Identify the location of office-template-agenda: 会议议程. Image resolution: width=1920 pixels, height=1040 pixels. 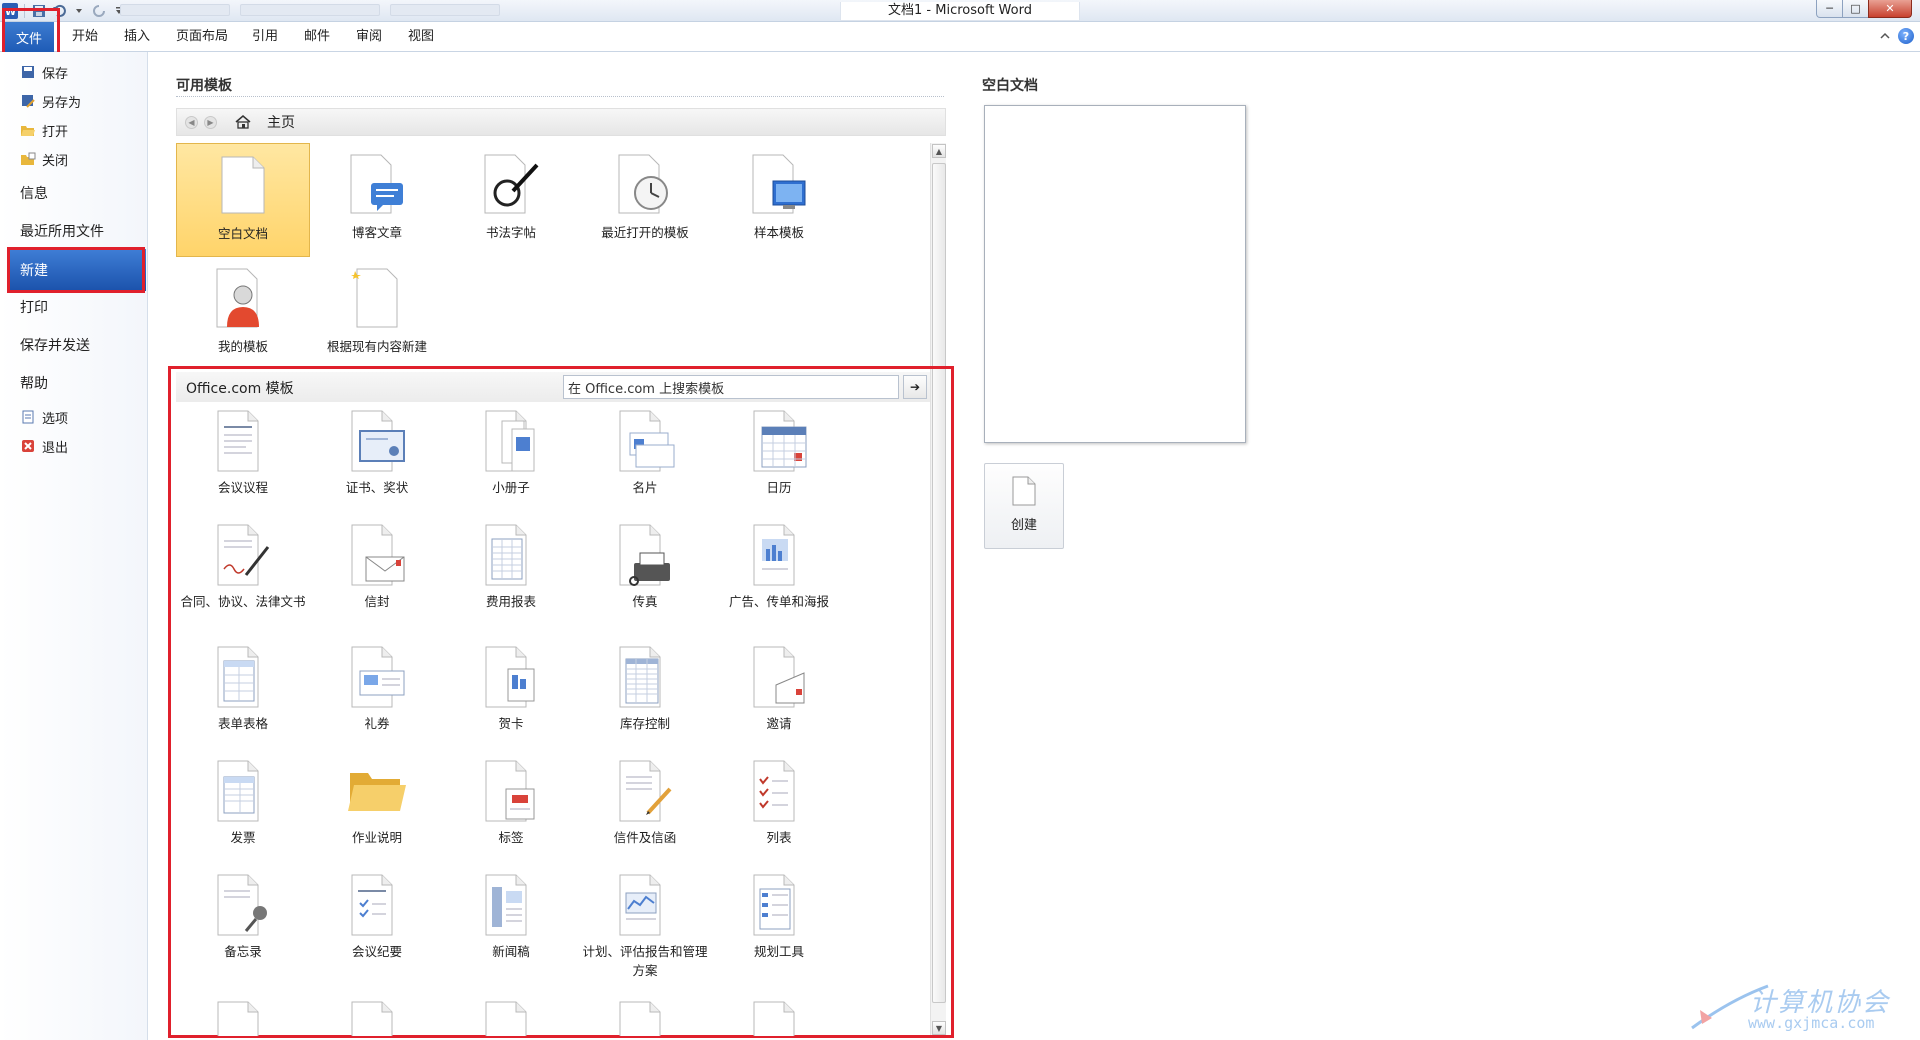
(243, 464).